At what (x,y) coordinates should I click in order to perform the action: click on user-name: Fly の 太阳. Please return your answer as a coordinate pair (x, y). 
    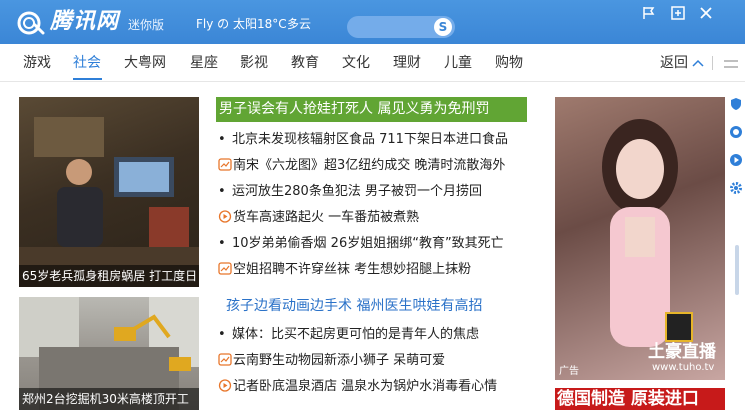
    Looking at the image, I should click on (226, 24).